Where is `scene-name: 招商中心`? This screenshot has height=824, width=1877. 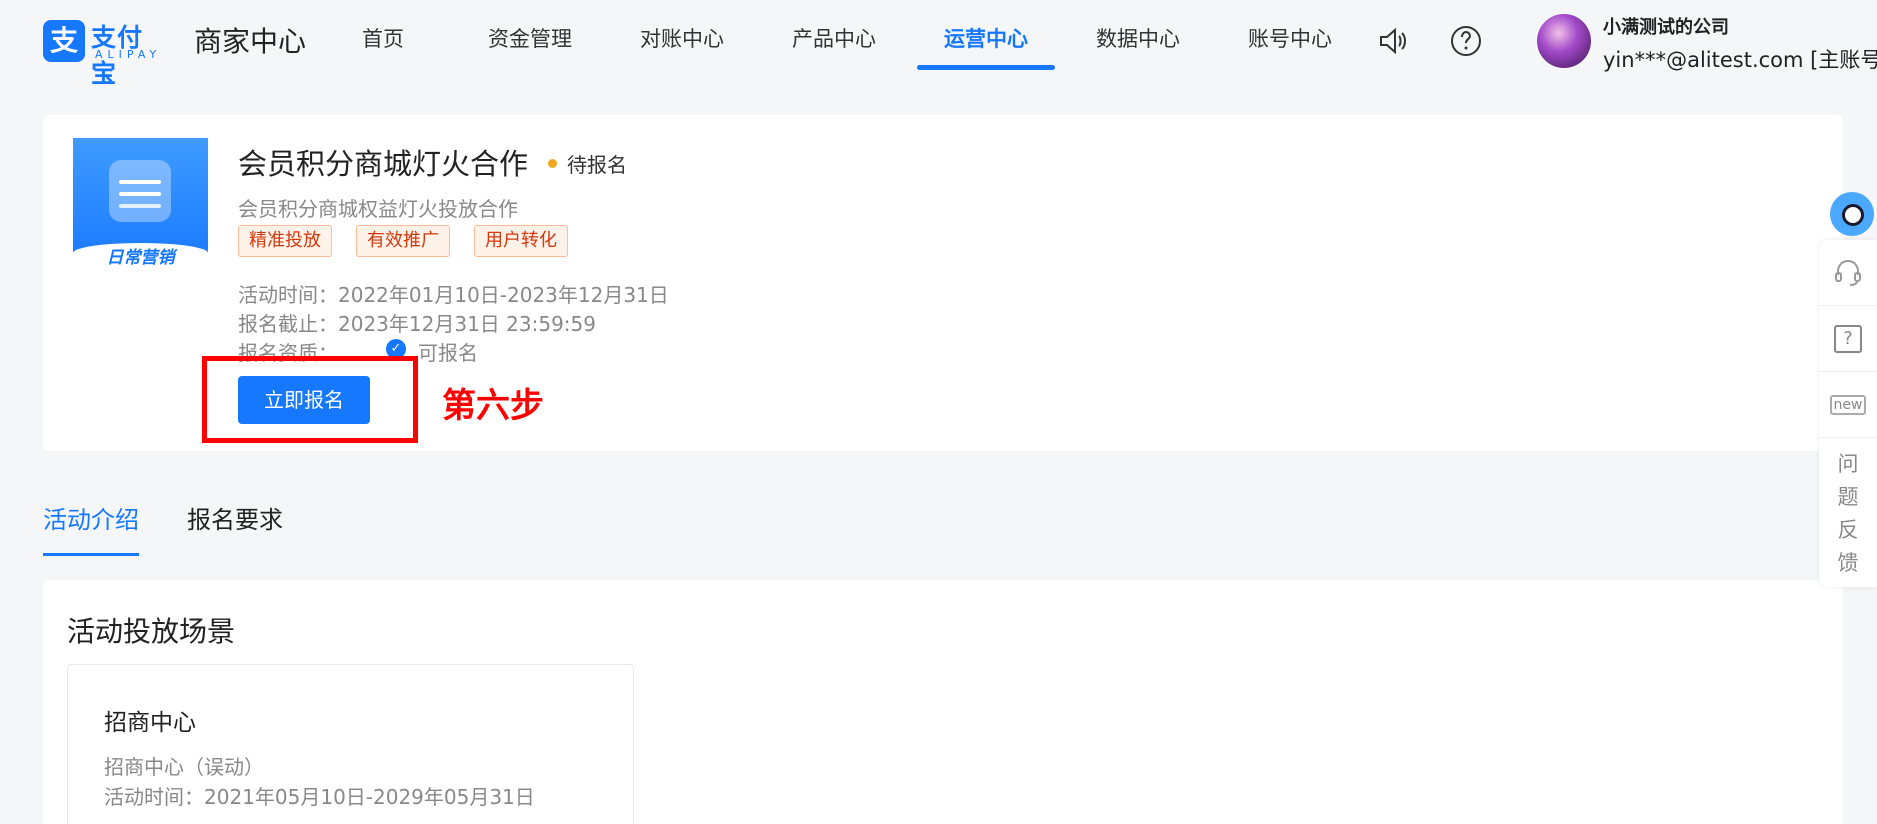
scene-name: 招商中心 is located at coordinates (150, 723).